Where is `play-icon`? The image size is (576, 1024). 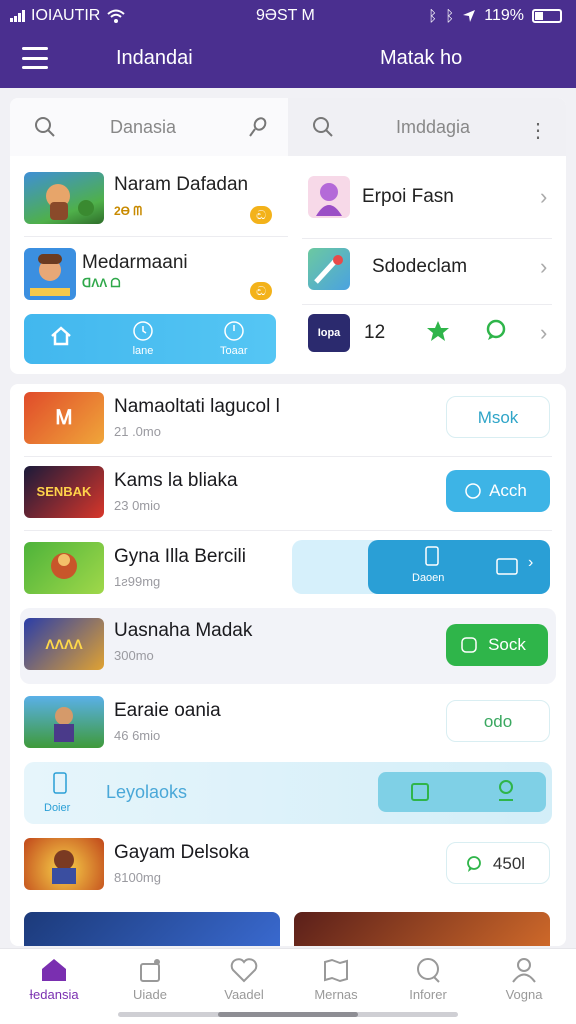
play-icon is located at coordinates (469, 645).